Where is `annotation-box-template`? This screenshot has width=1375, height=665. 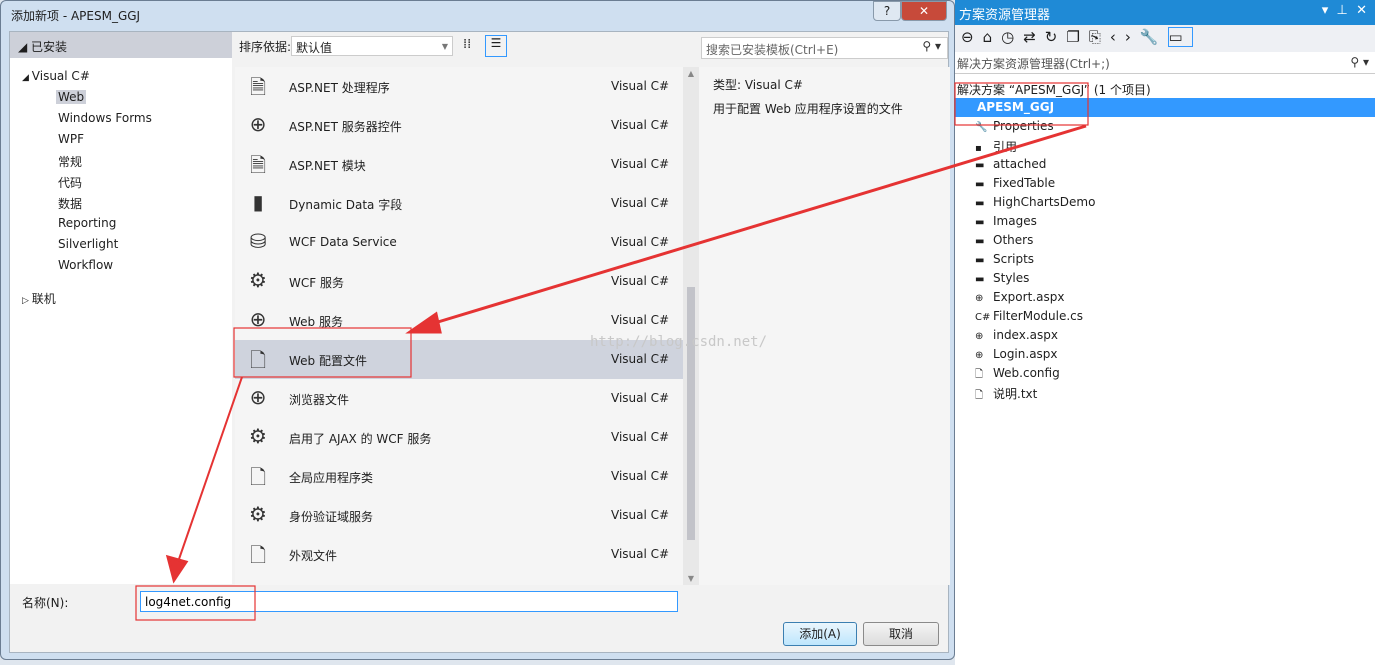 annotation-box-template is located at coordinates (322, 352).